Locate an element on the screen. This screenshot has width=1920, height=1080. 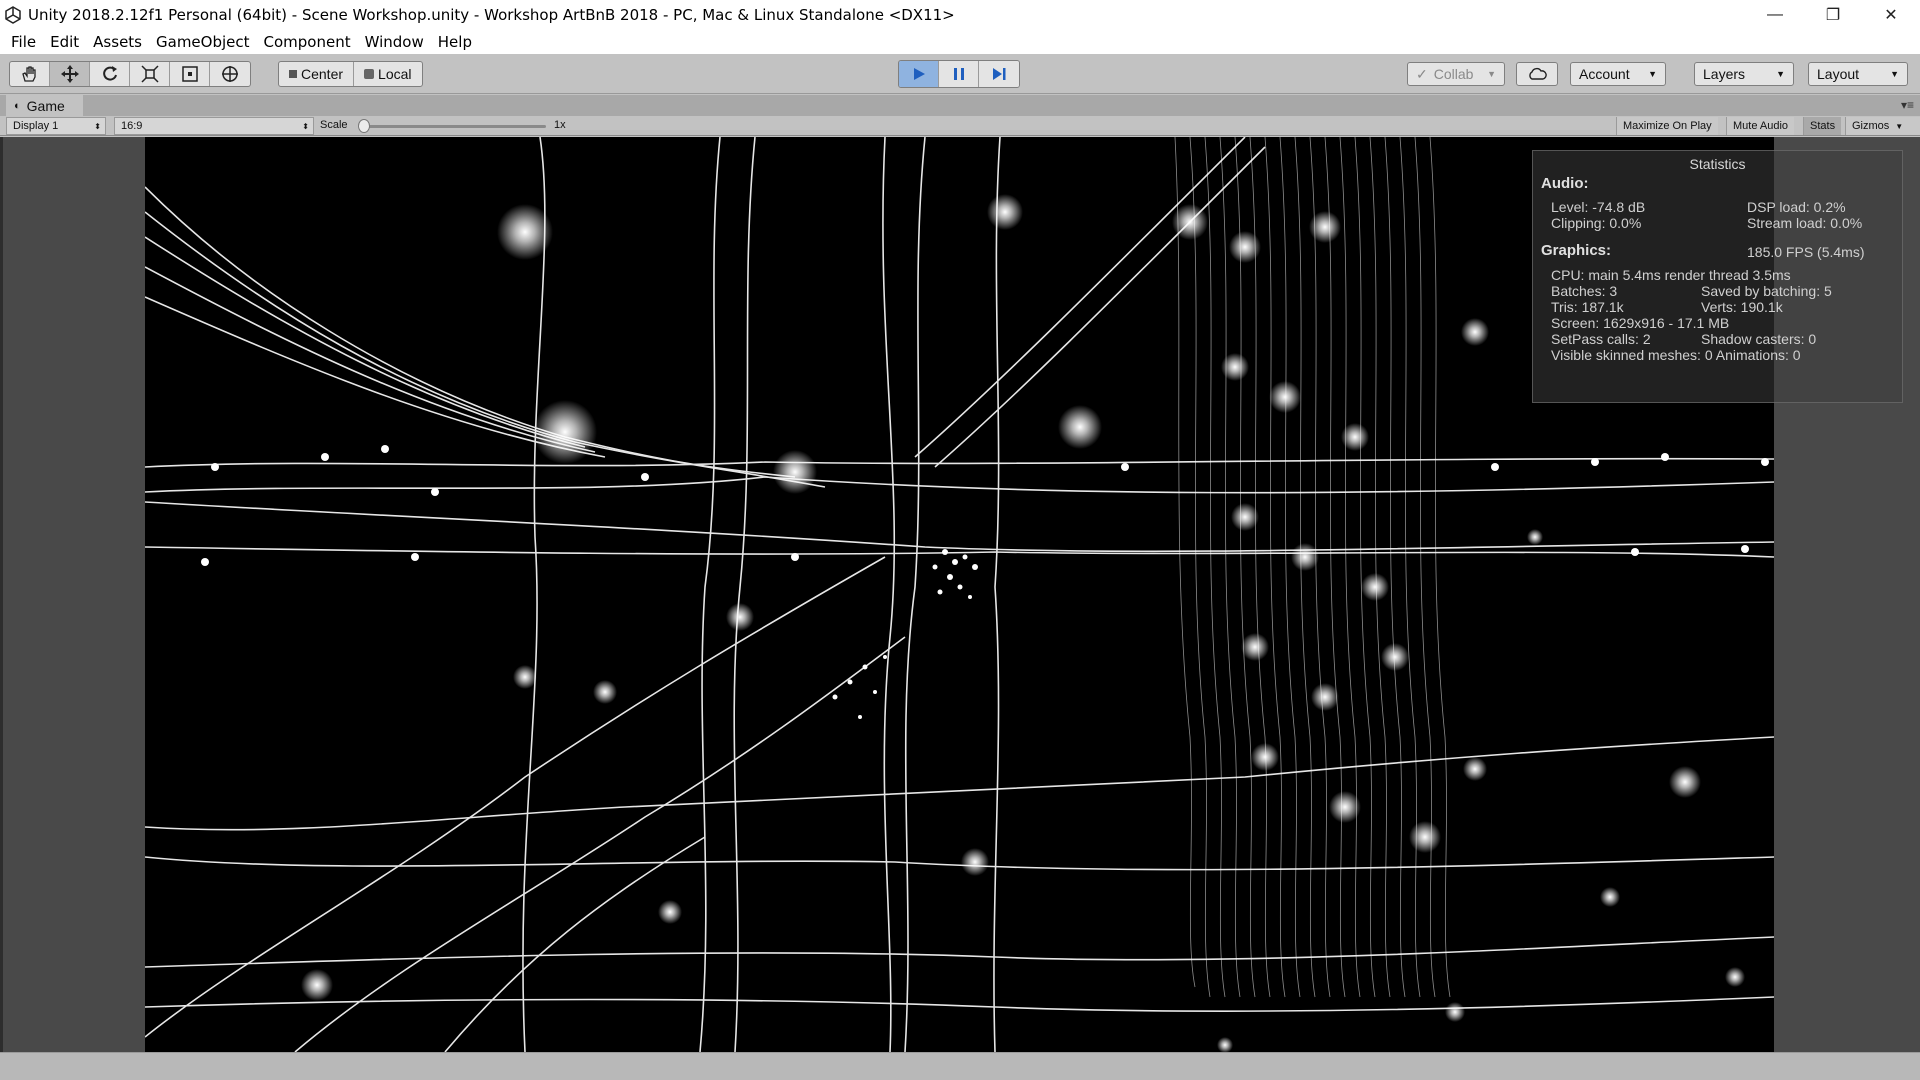
rect-tool-button is located at coordinates (190, 74).